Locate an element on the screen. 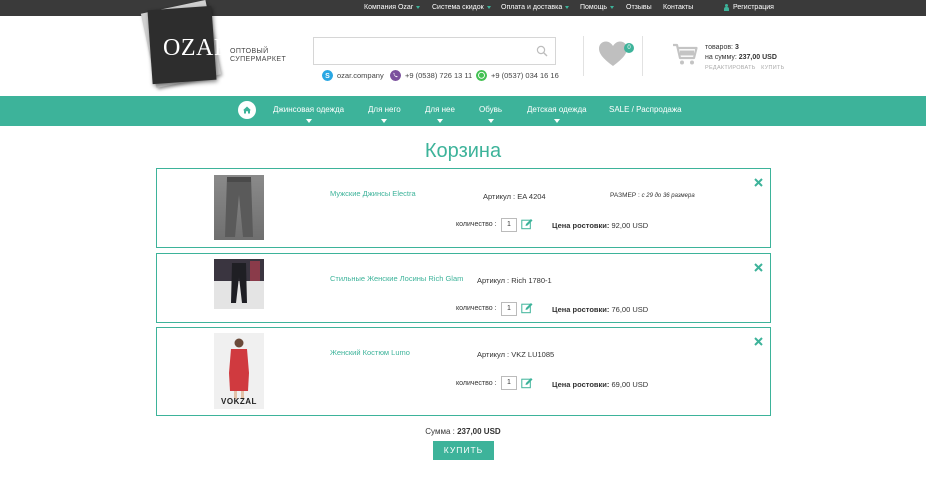  user-icon is located at coordinates (726, 7).